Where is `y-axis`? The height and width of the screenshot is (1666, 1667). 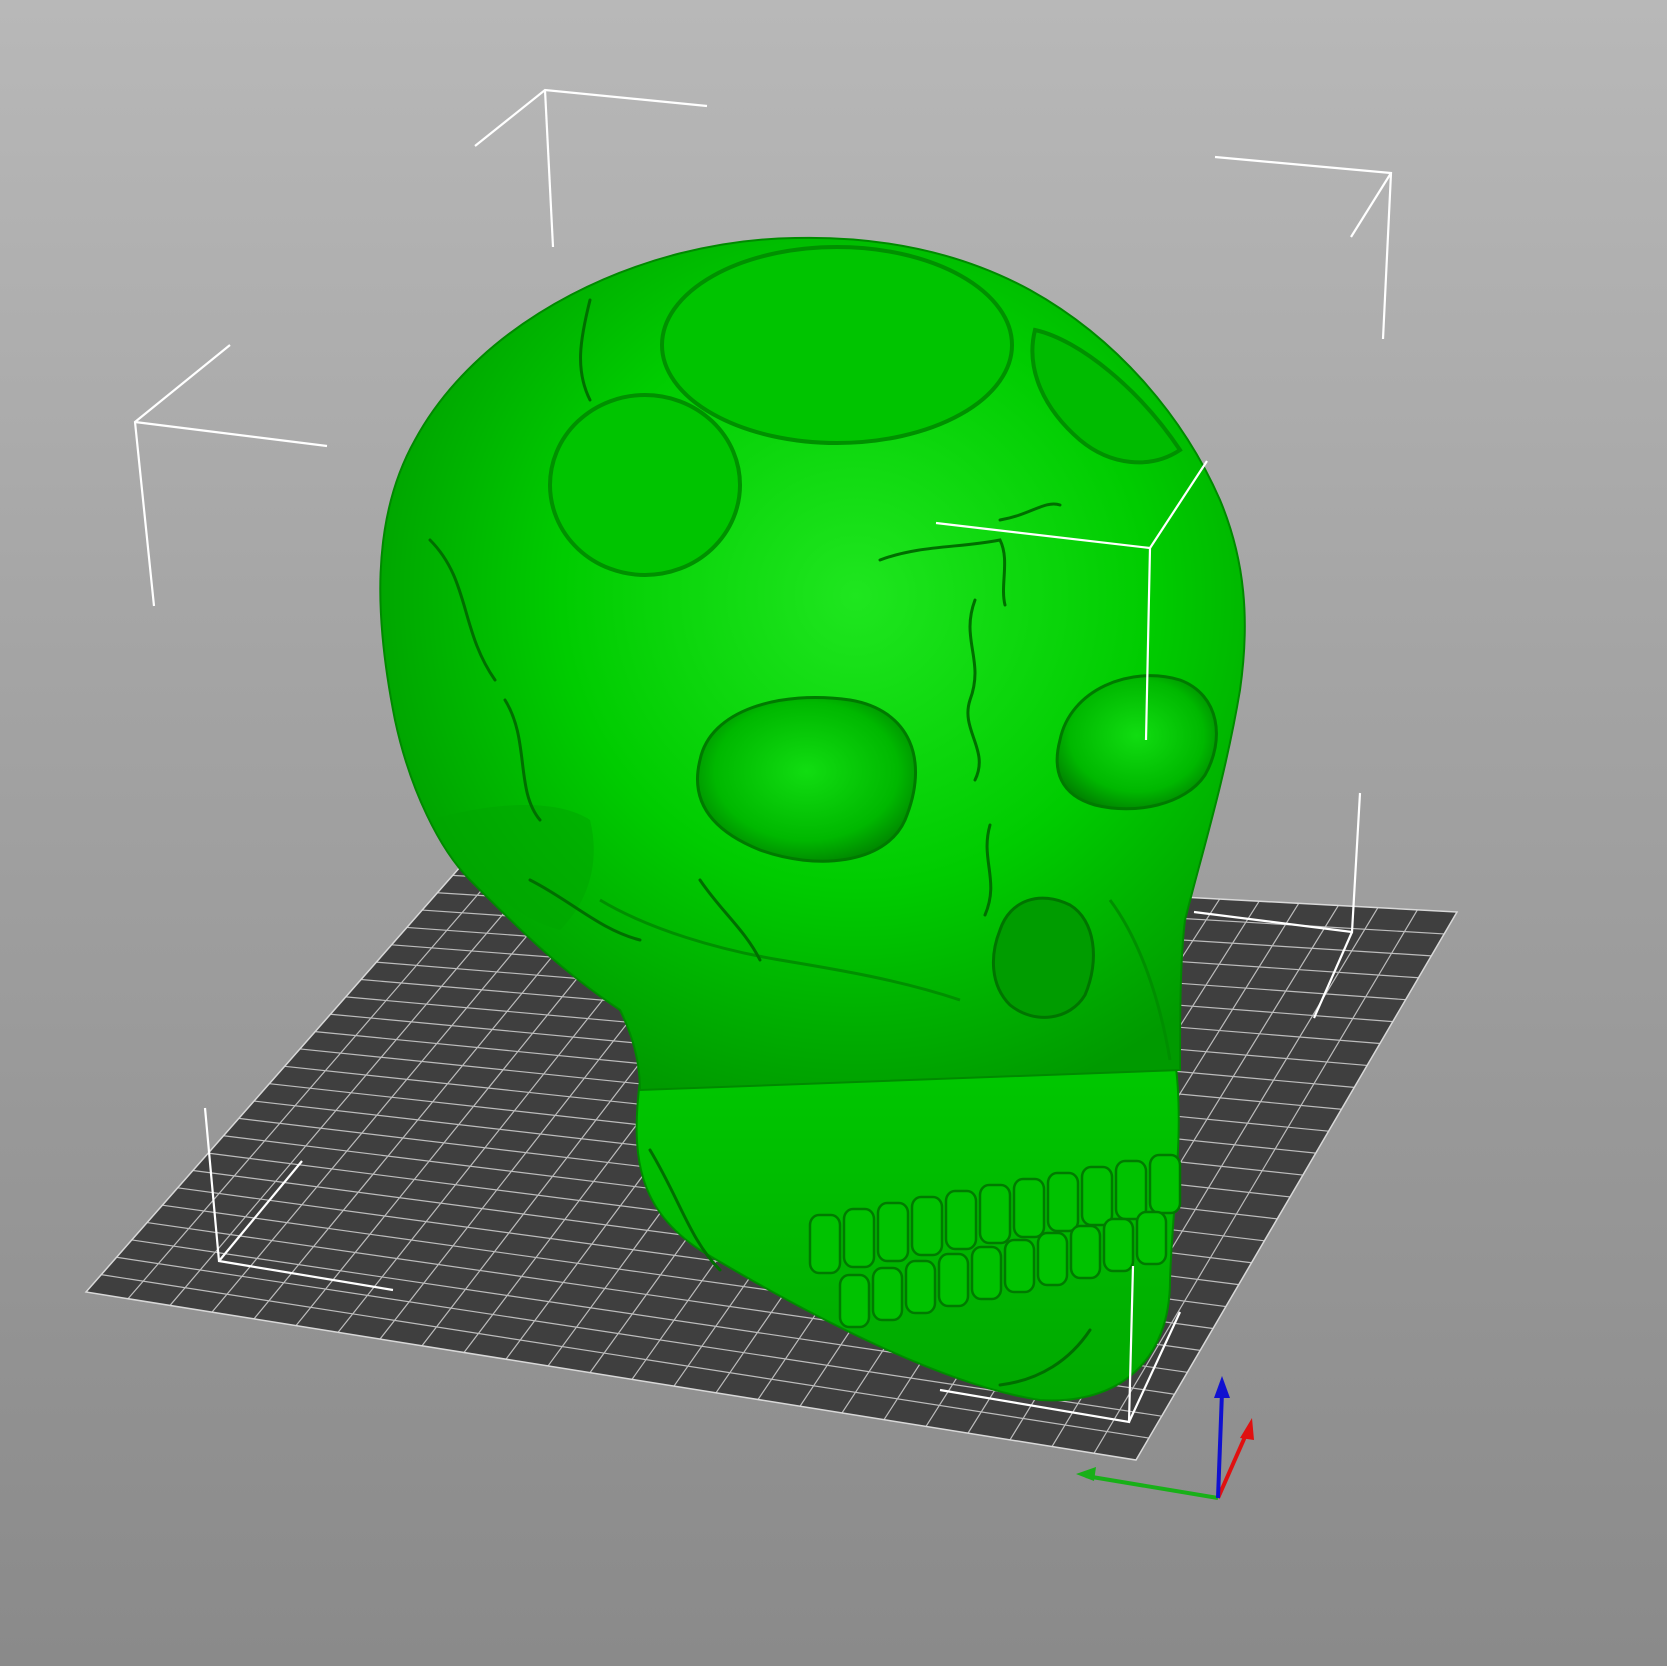 y-axis is located at coordinates (1152, 1487).